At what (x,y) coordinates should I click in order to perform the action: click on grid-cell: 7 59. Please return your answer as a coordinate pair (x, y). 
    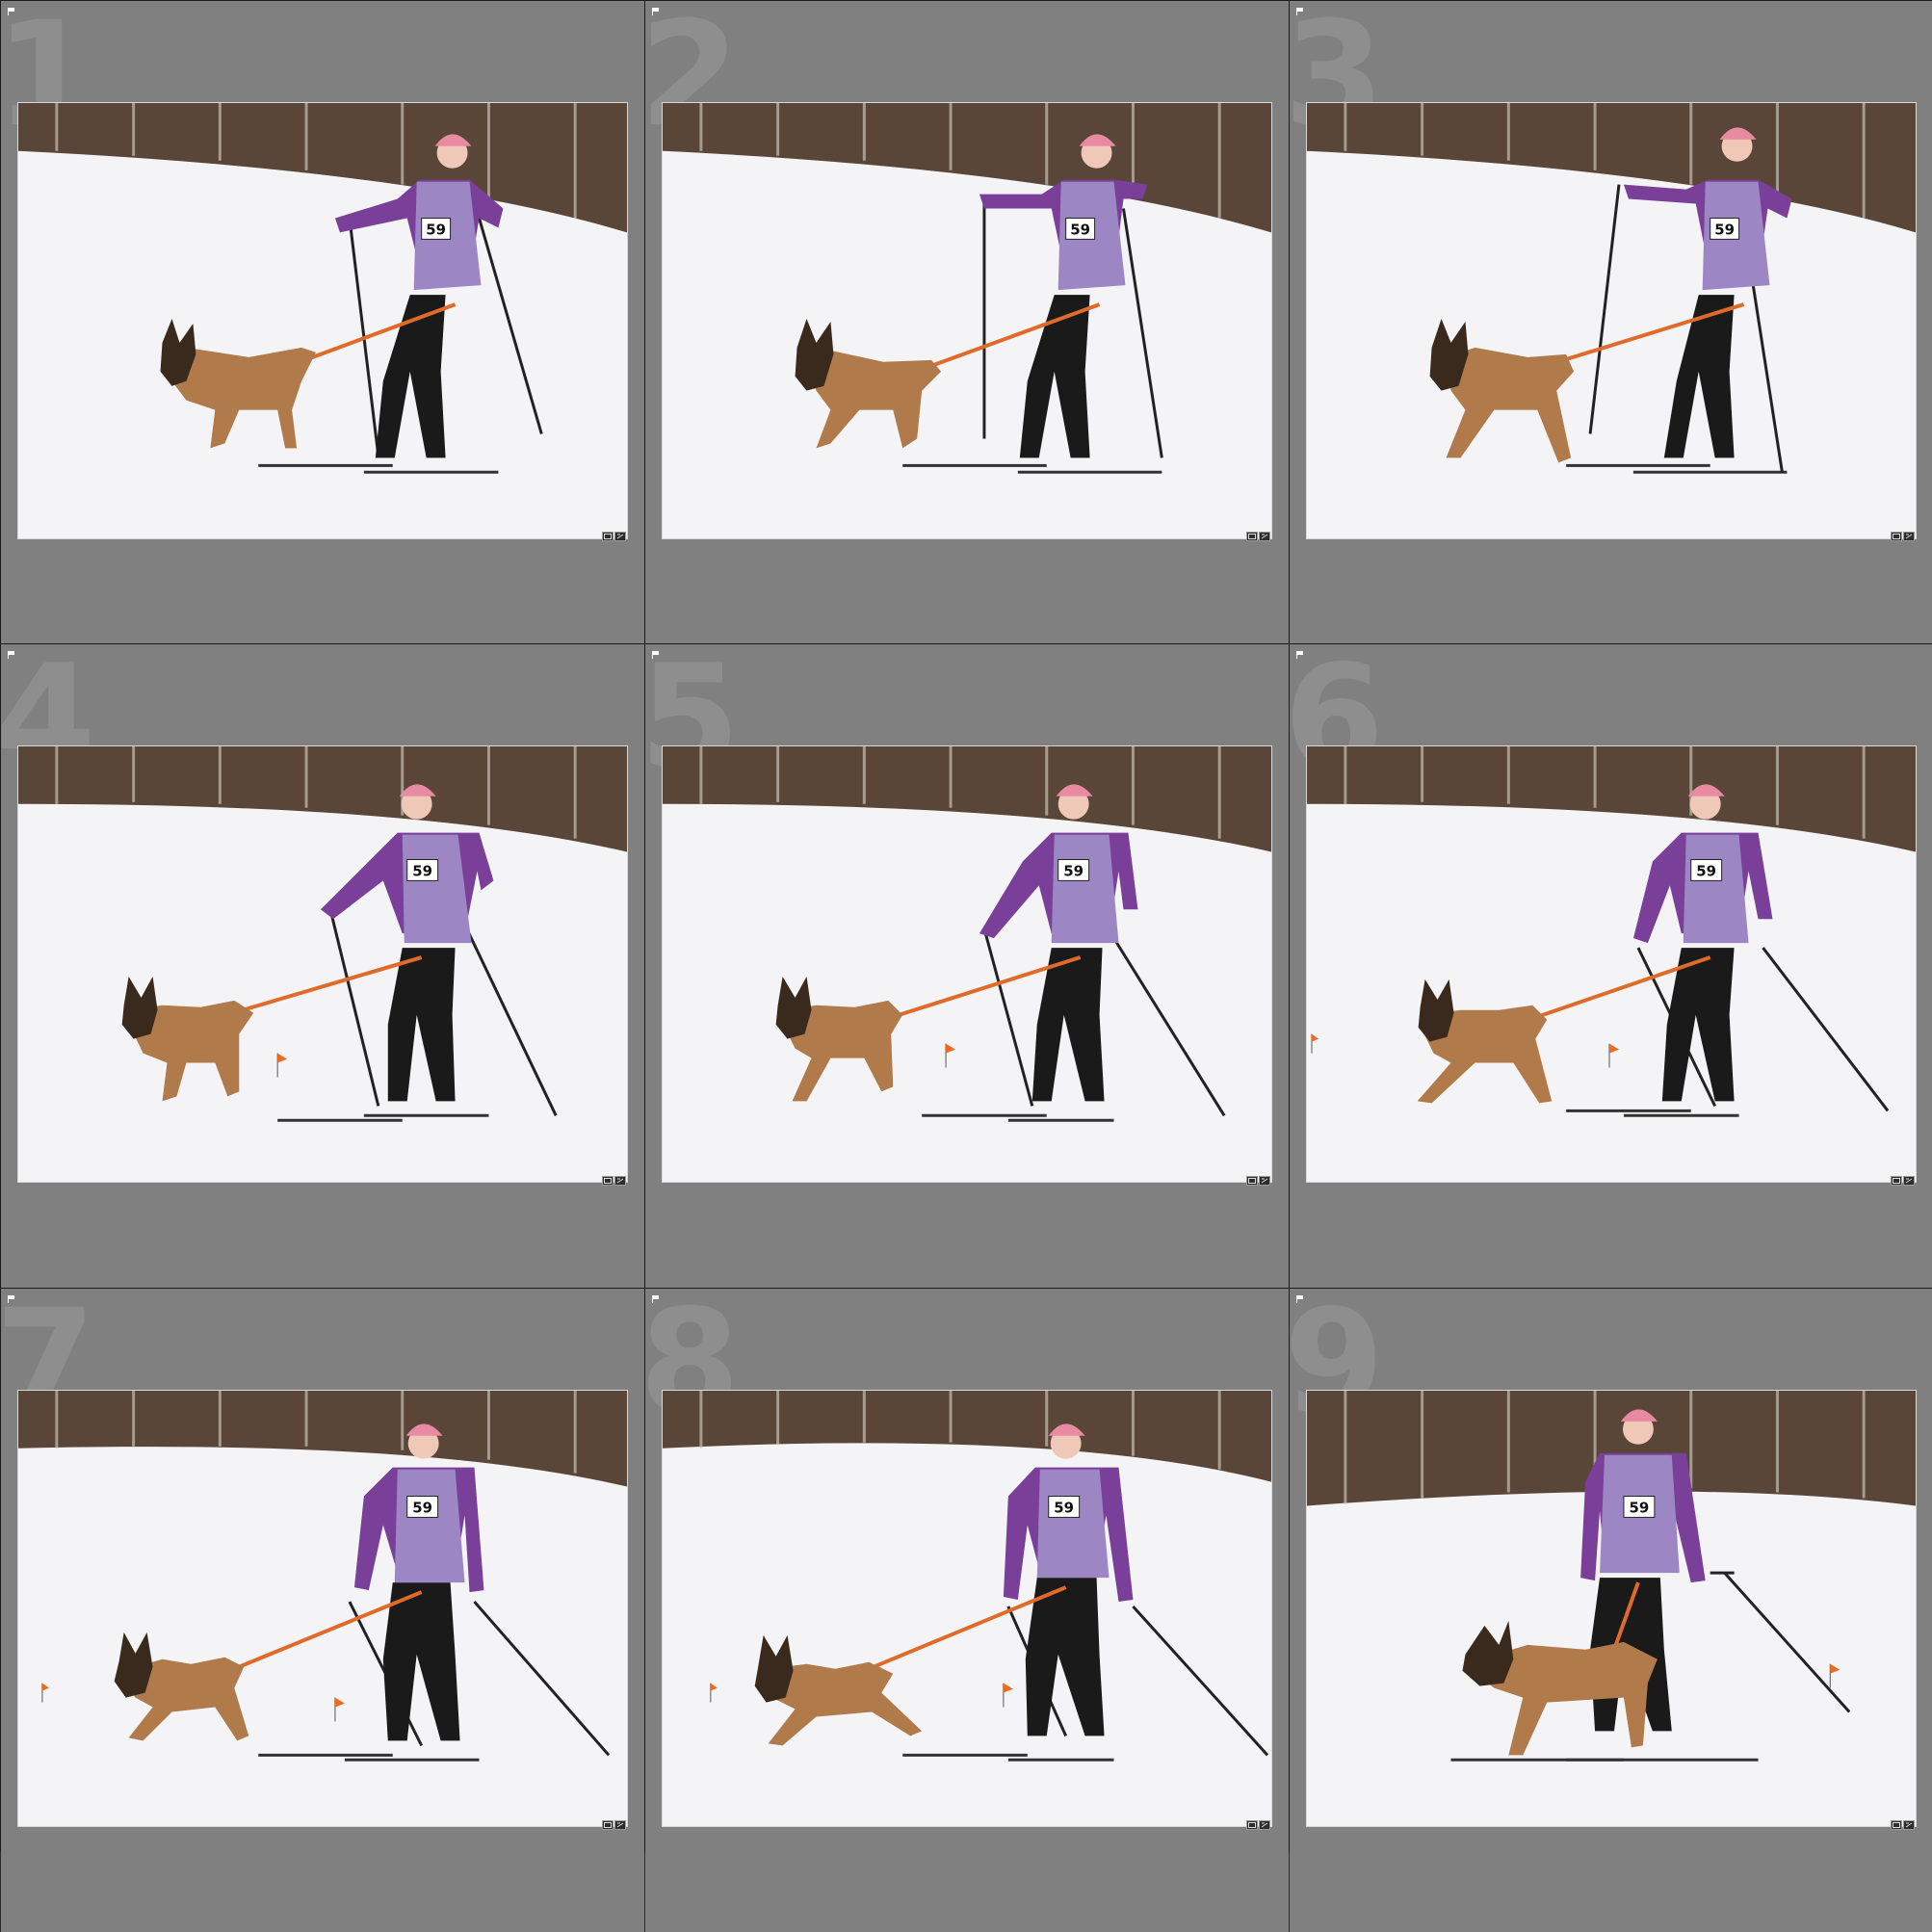
    Looking at the image, I should click on (322, 1610).